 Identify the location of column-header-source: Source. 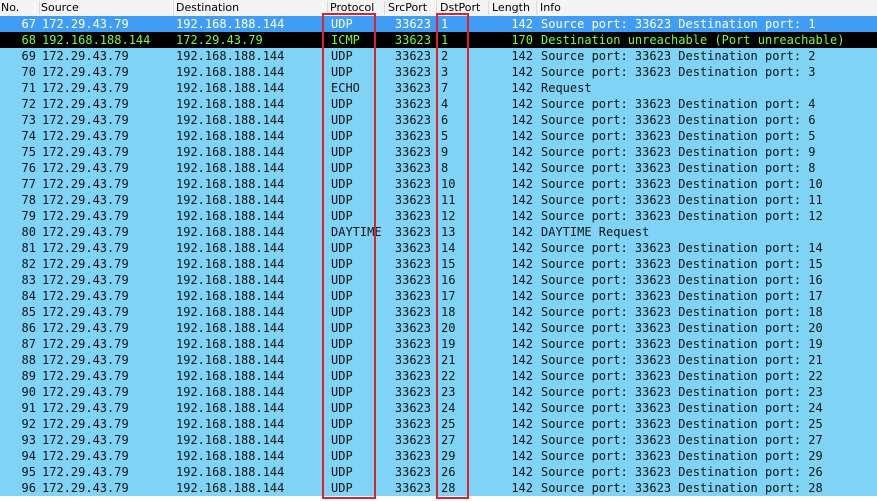
(107, 8).